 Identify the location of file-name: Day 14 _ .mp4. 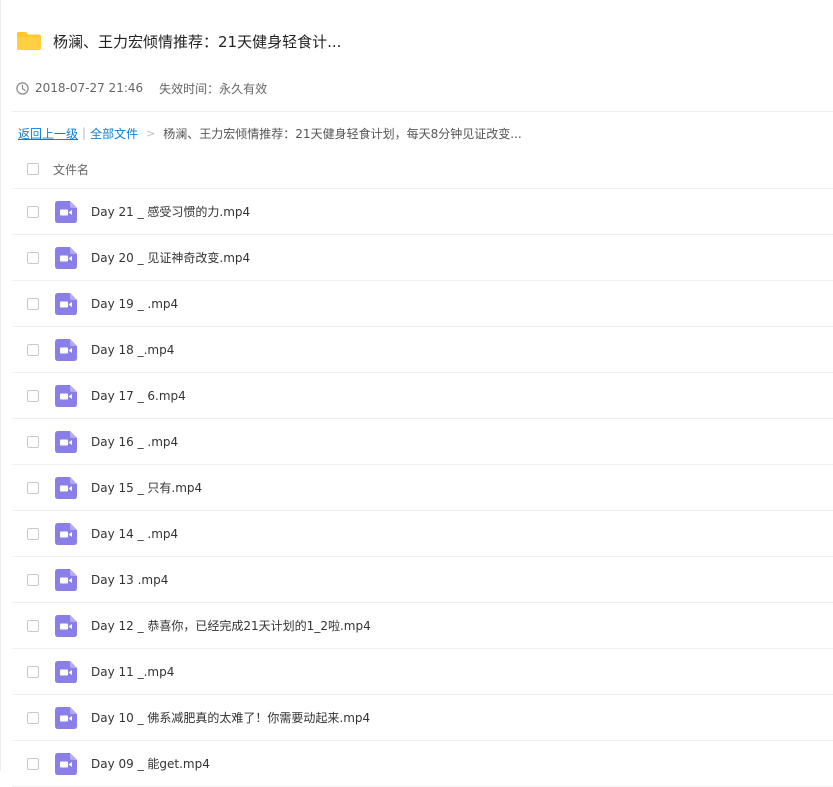
(134, 534).